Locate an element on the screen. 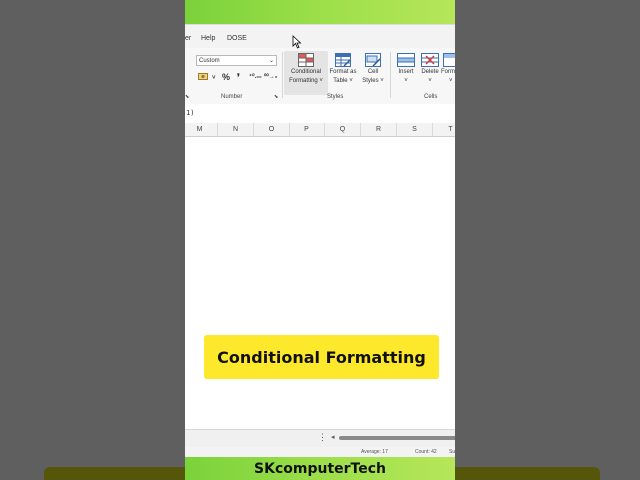 The height and width of the screenshot is (480, 640). column-header: O is located at coordinates (272, 129).